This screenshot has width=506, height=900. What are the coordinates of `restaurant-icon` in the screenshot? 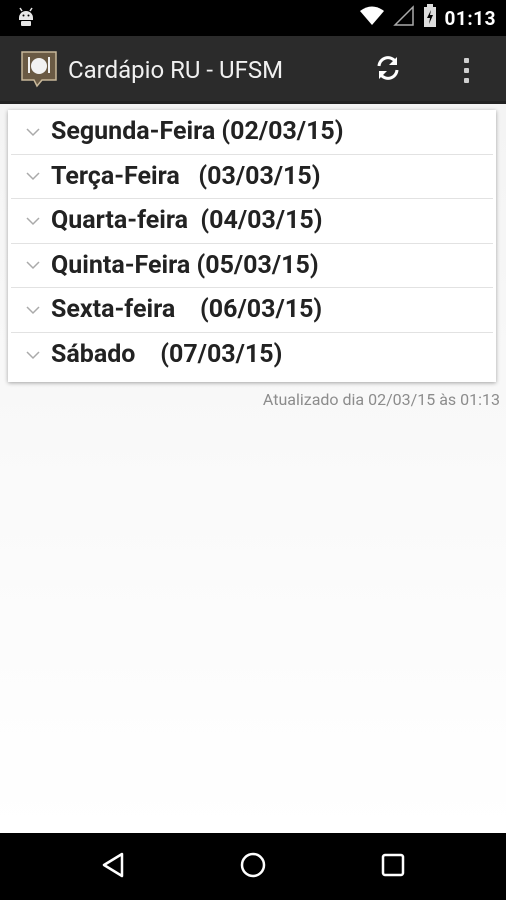 It's located at (39, 69).